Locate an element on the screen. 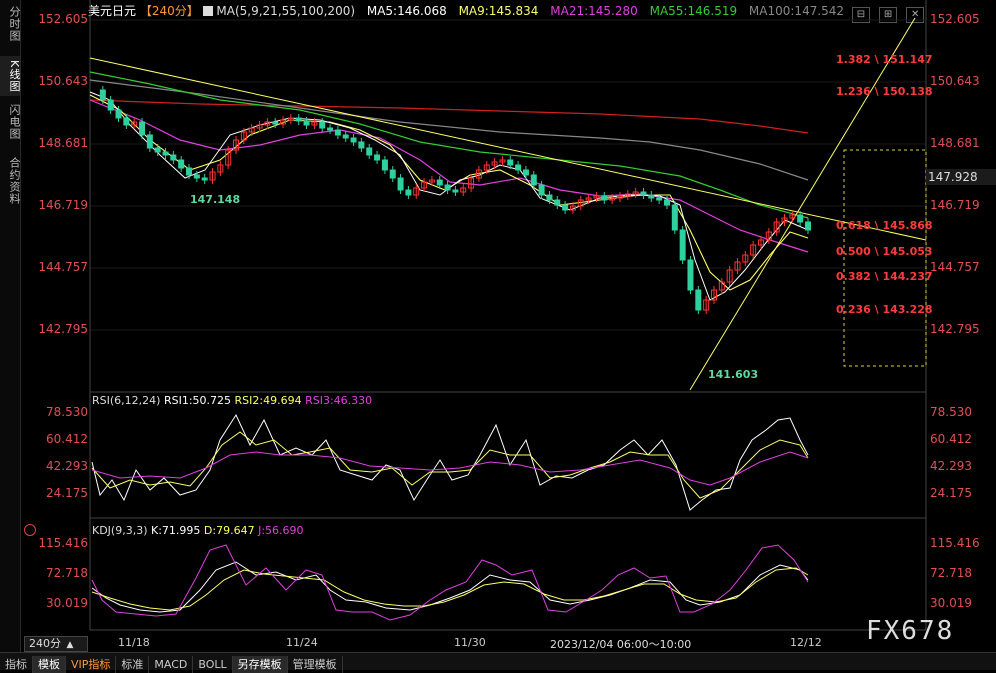 This screenshot has height=673, width=996. tab-templates: 模板 is located at coordinates (49, 664).